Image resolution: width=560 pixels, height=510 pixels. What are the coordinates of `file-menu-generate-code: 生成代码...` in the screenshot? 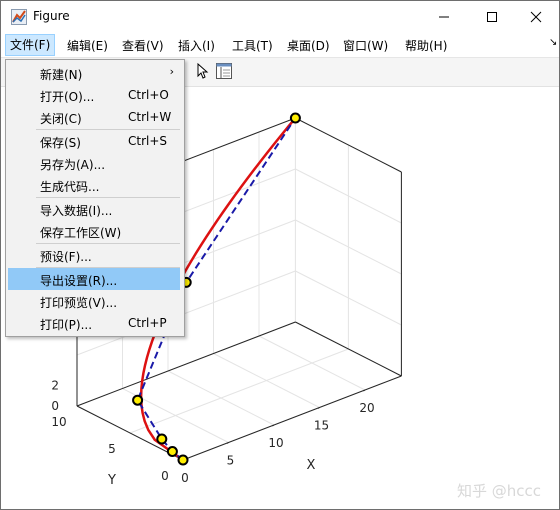 It's located at (94, 185).